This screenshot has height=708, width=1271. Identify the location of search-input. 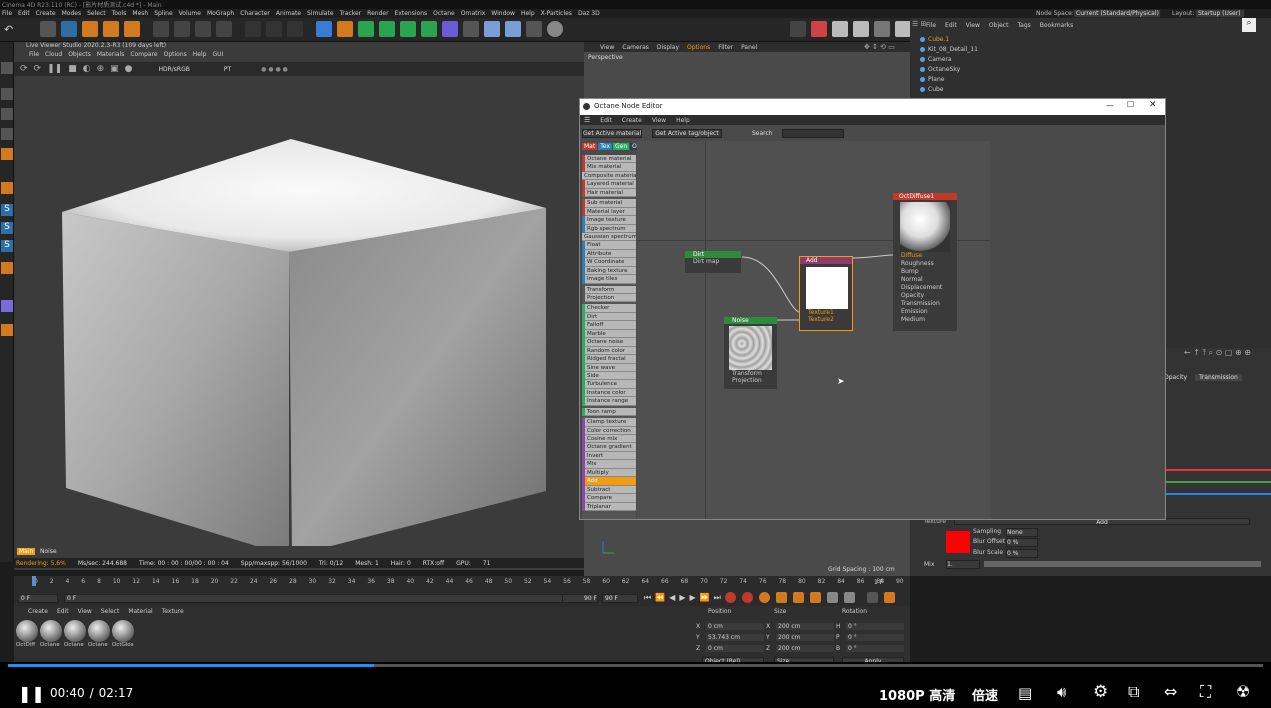
(813, 133).